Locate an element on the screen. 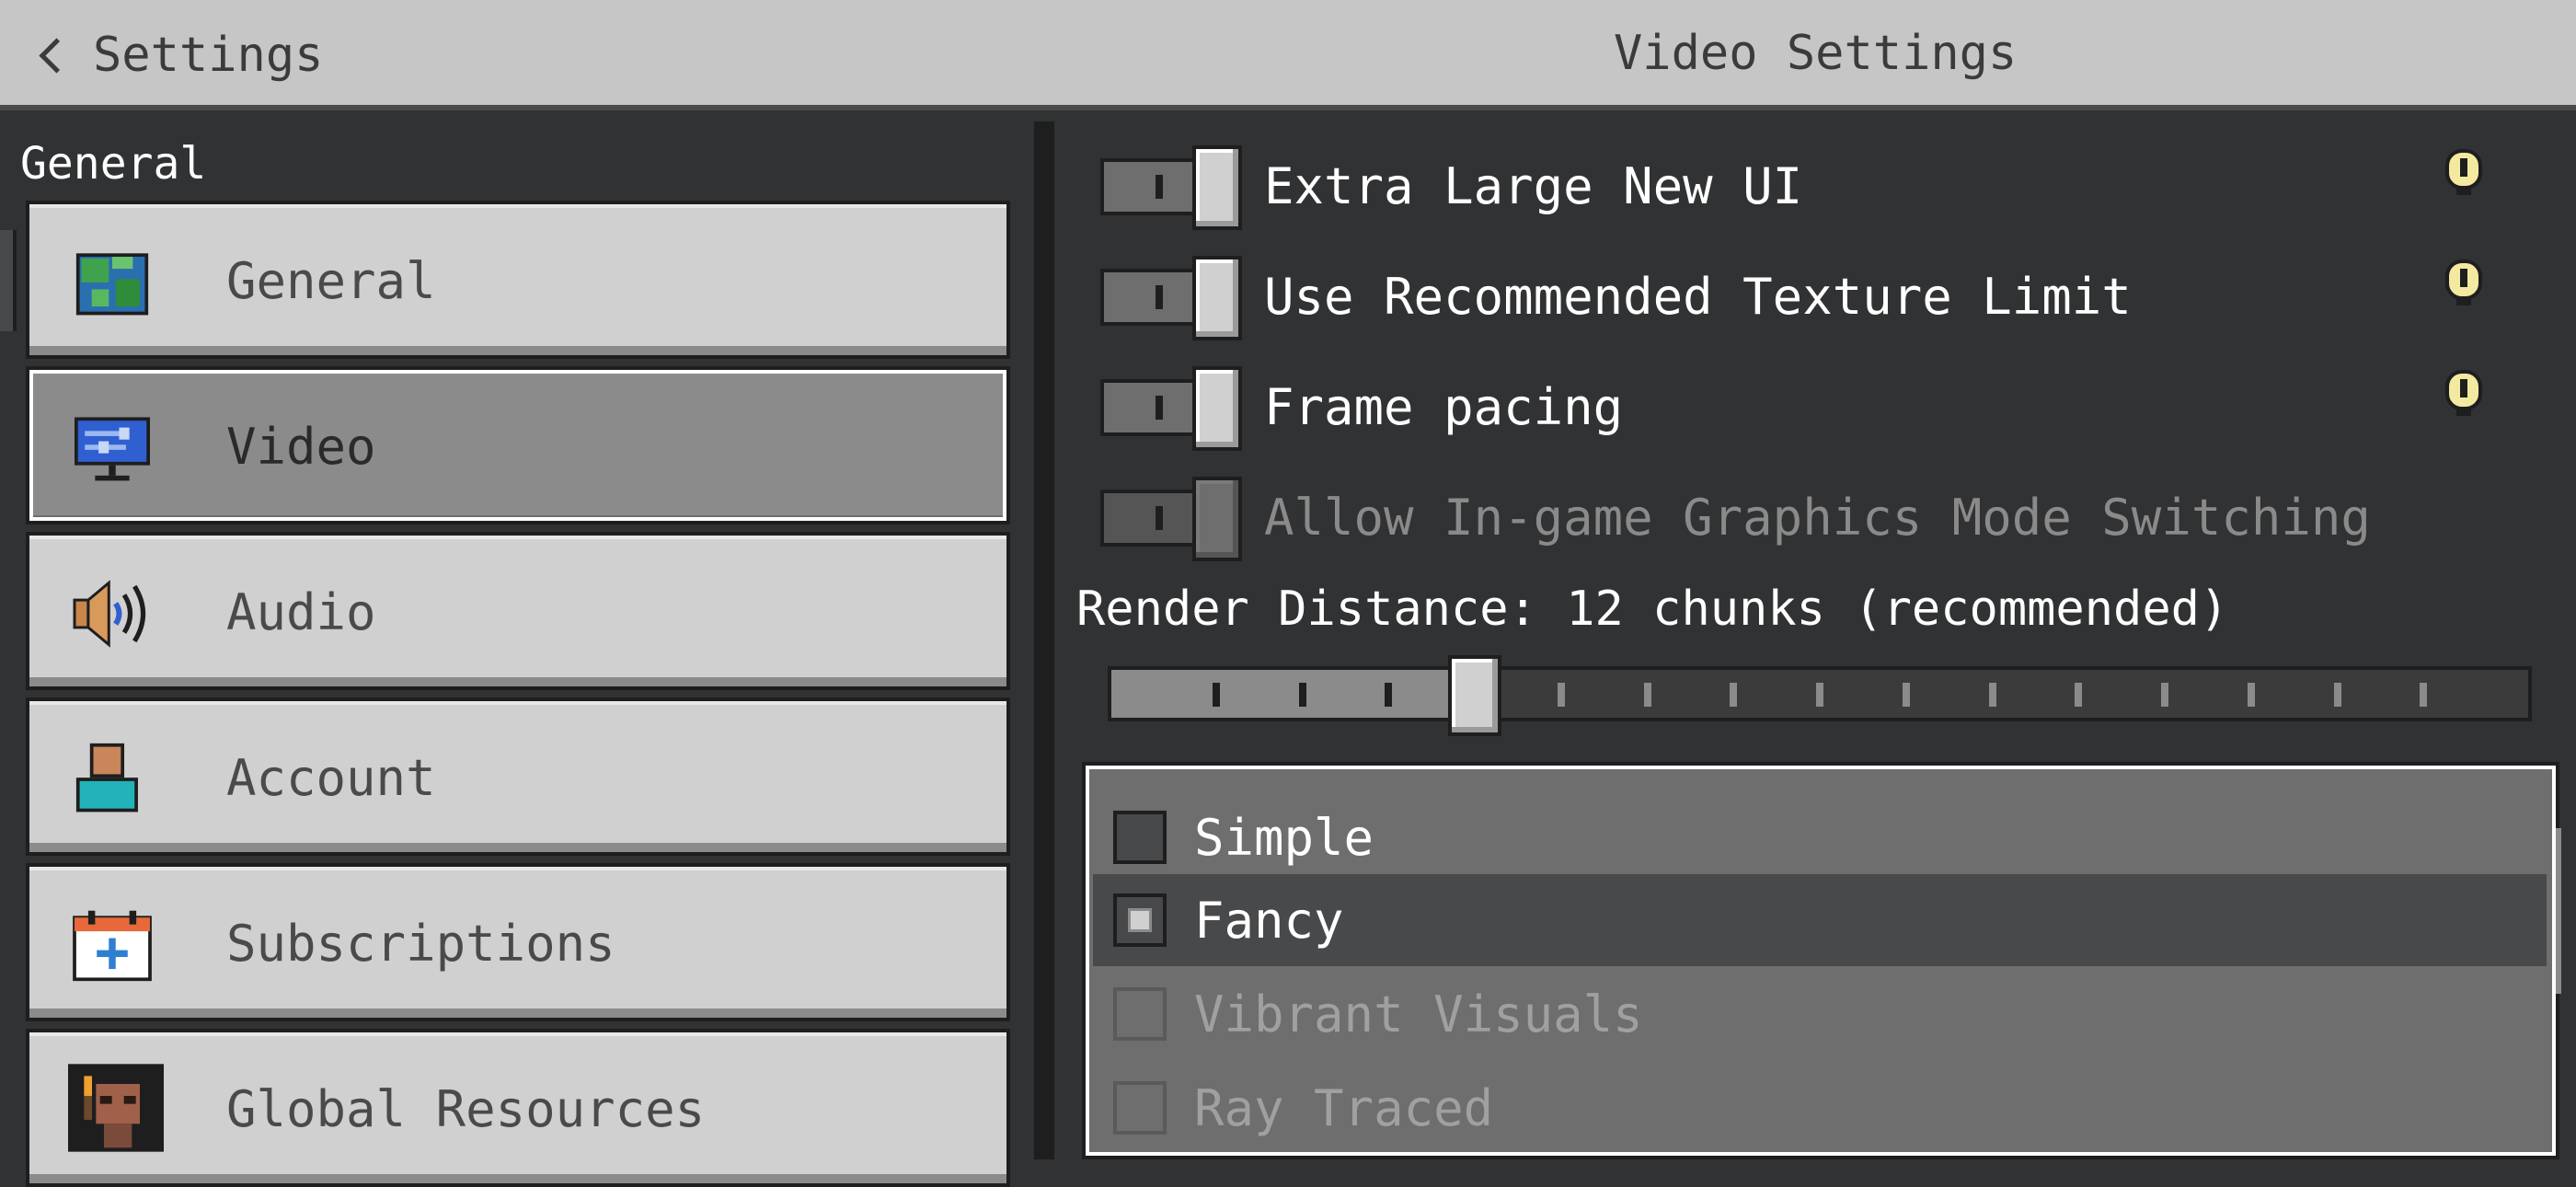 The width and height of the screenshot is (2576, 1187). sidebar-scroll-nub is located at coordinates (8, 280).